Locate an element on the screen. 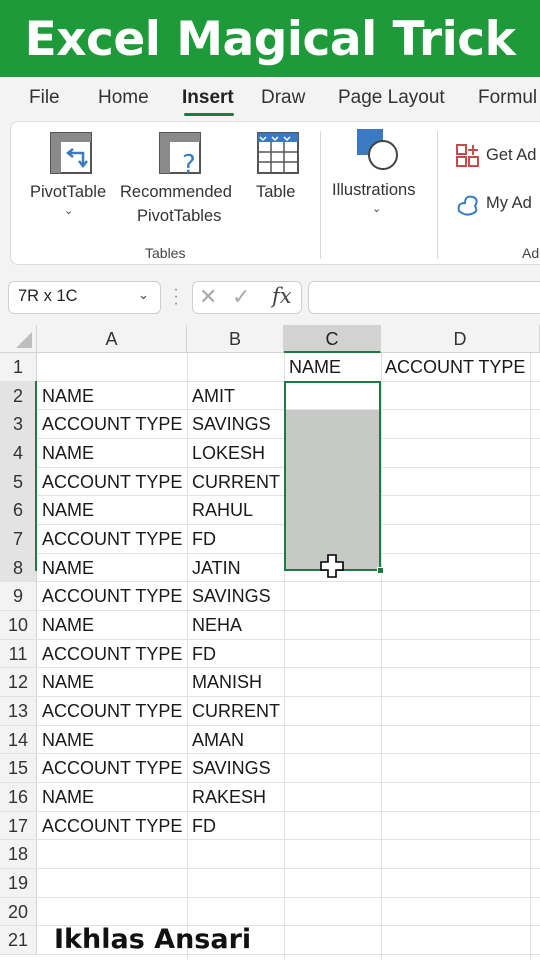 Image resolution: width=540 pixels, height=960 pixels. row-header: 3 is located at coordinates (18, 424).